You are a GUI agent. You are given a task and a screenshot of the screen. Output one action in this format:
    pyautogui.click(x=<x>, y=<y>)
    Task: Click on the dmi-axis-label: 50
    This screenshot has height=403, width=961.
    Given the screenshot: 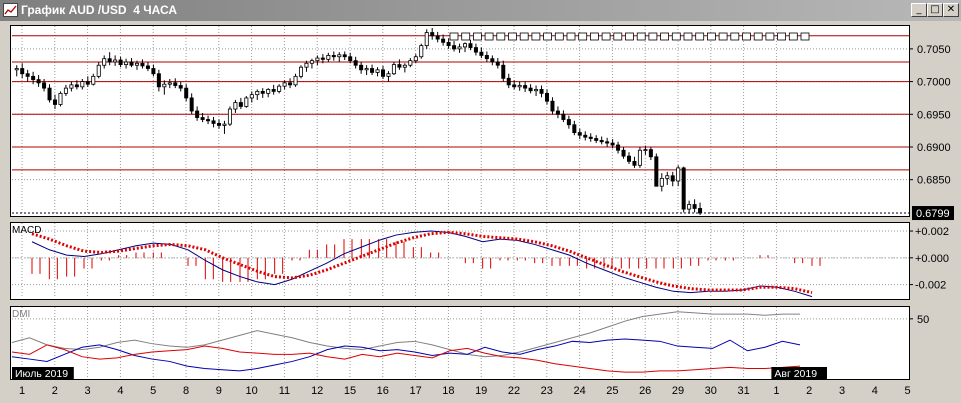 What is the action you would take?
    pyautogui.click(x=923, y=320)
    